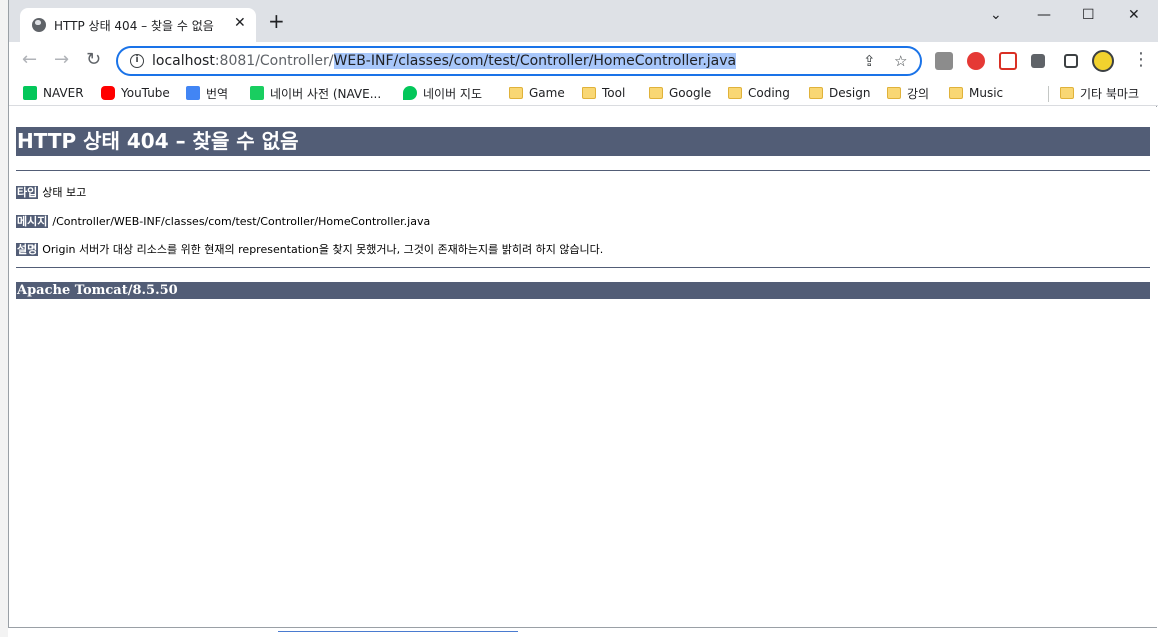  I want to click on bookmark-folder-lectures: 강의, so click(908, 93).